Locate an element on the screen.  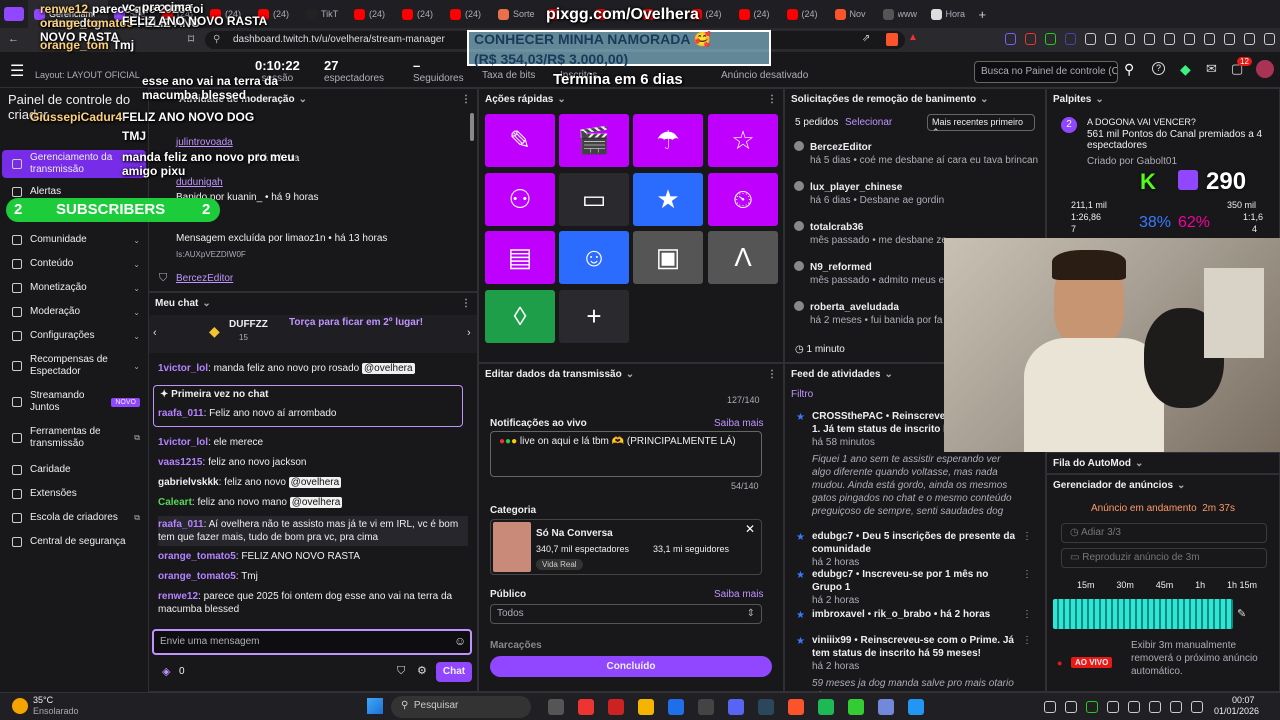
run-ad-button: ▭ Reproduzir anúncio de 3m is located at coordinates (1164, 558).